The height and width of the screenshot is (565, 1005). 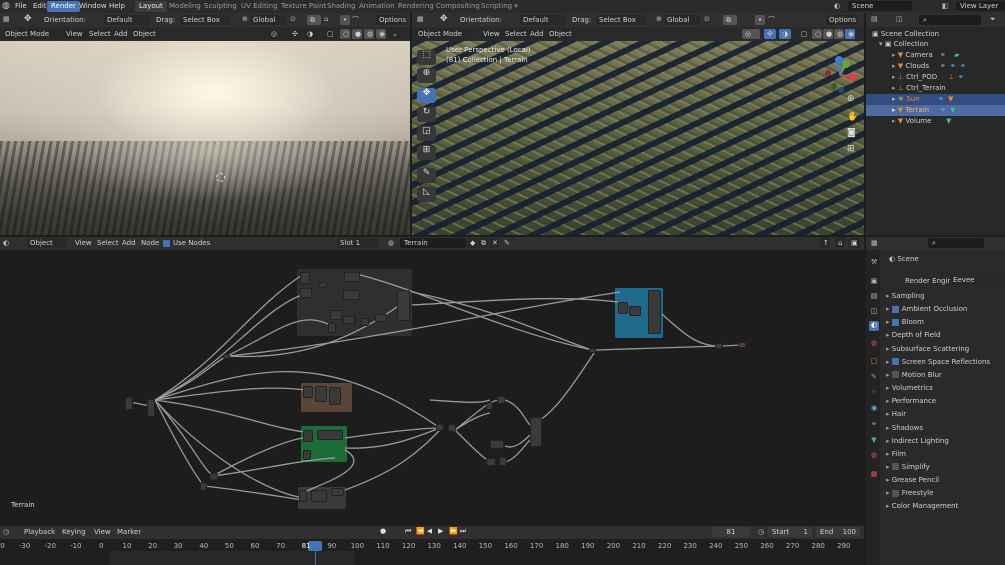 What do you see at coordinates (942, 506) in the screenshot?
I see `properties-section: ▸ Color Management` at bounding box center [942, 506].